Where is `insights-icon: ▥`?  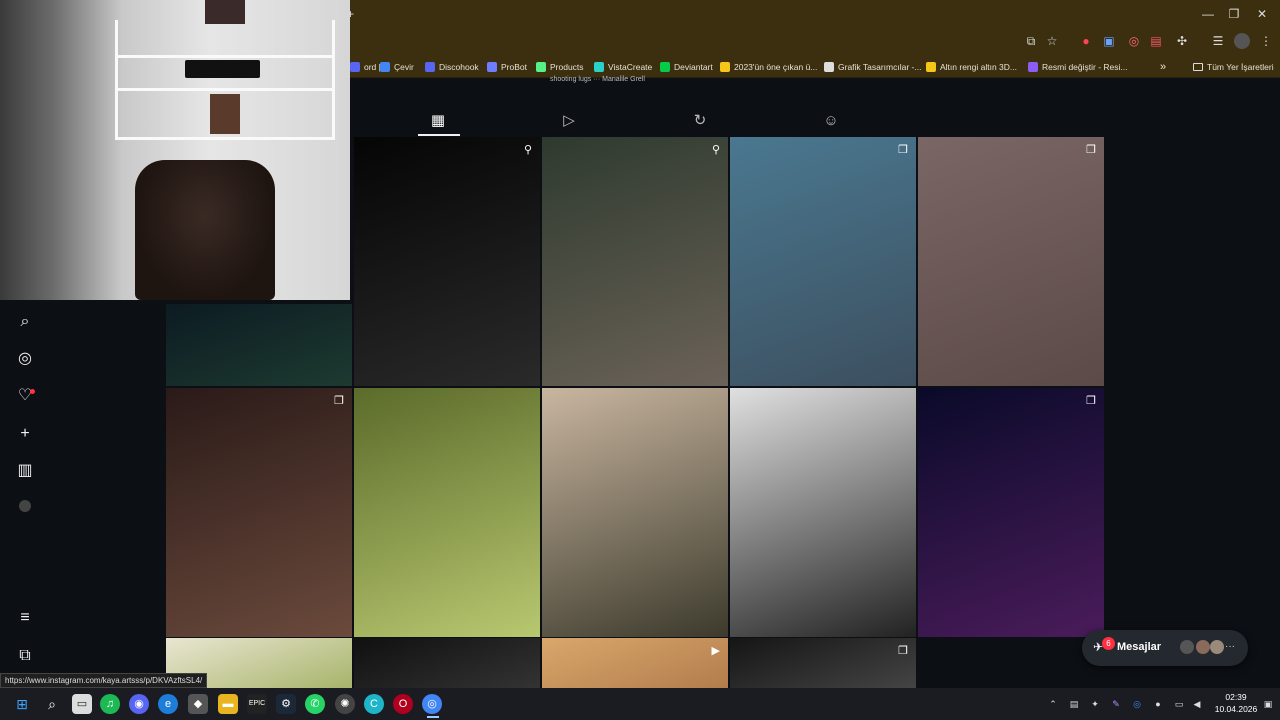
insights-icon: ▥ is located at coordinates (25, 471).